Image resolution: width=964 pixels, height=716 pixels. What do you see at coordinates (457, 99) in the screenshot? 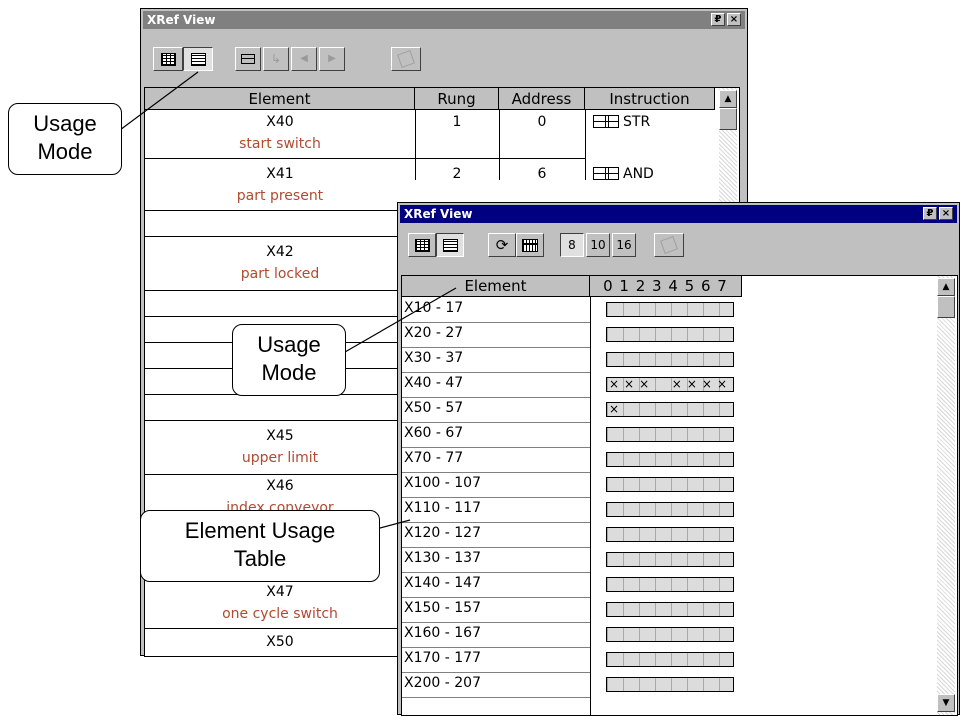
I see `col-header-rung: Rung` at bounding box center [457, 99].